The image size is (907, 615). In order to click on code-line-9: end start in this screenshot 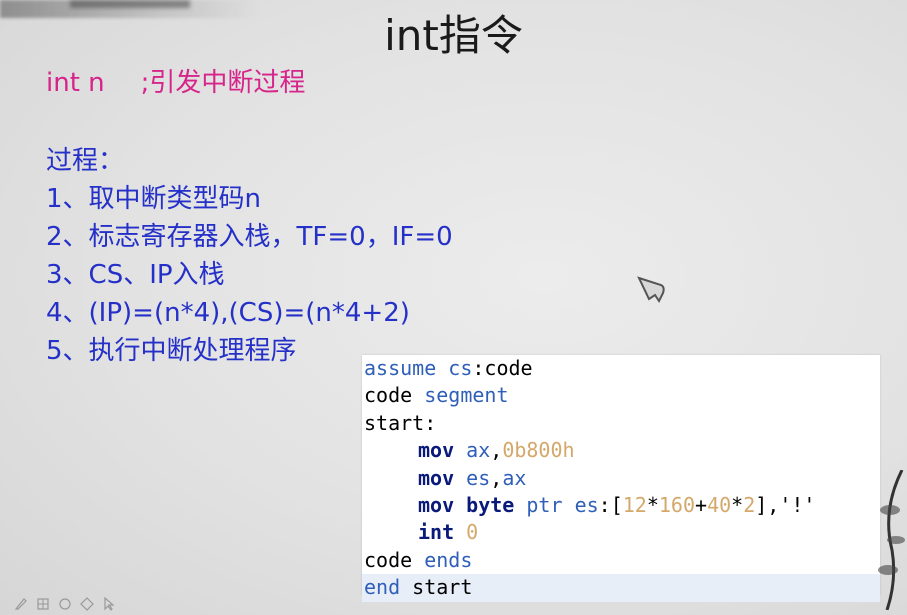, I will do `click(621, 588)`.